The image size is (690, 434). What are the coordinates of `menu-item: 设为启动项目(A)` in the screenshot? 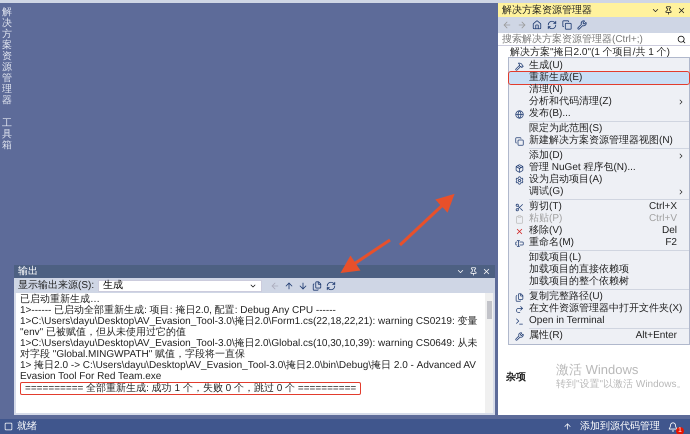 It's located at (599, 180).